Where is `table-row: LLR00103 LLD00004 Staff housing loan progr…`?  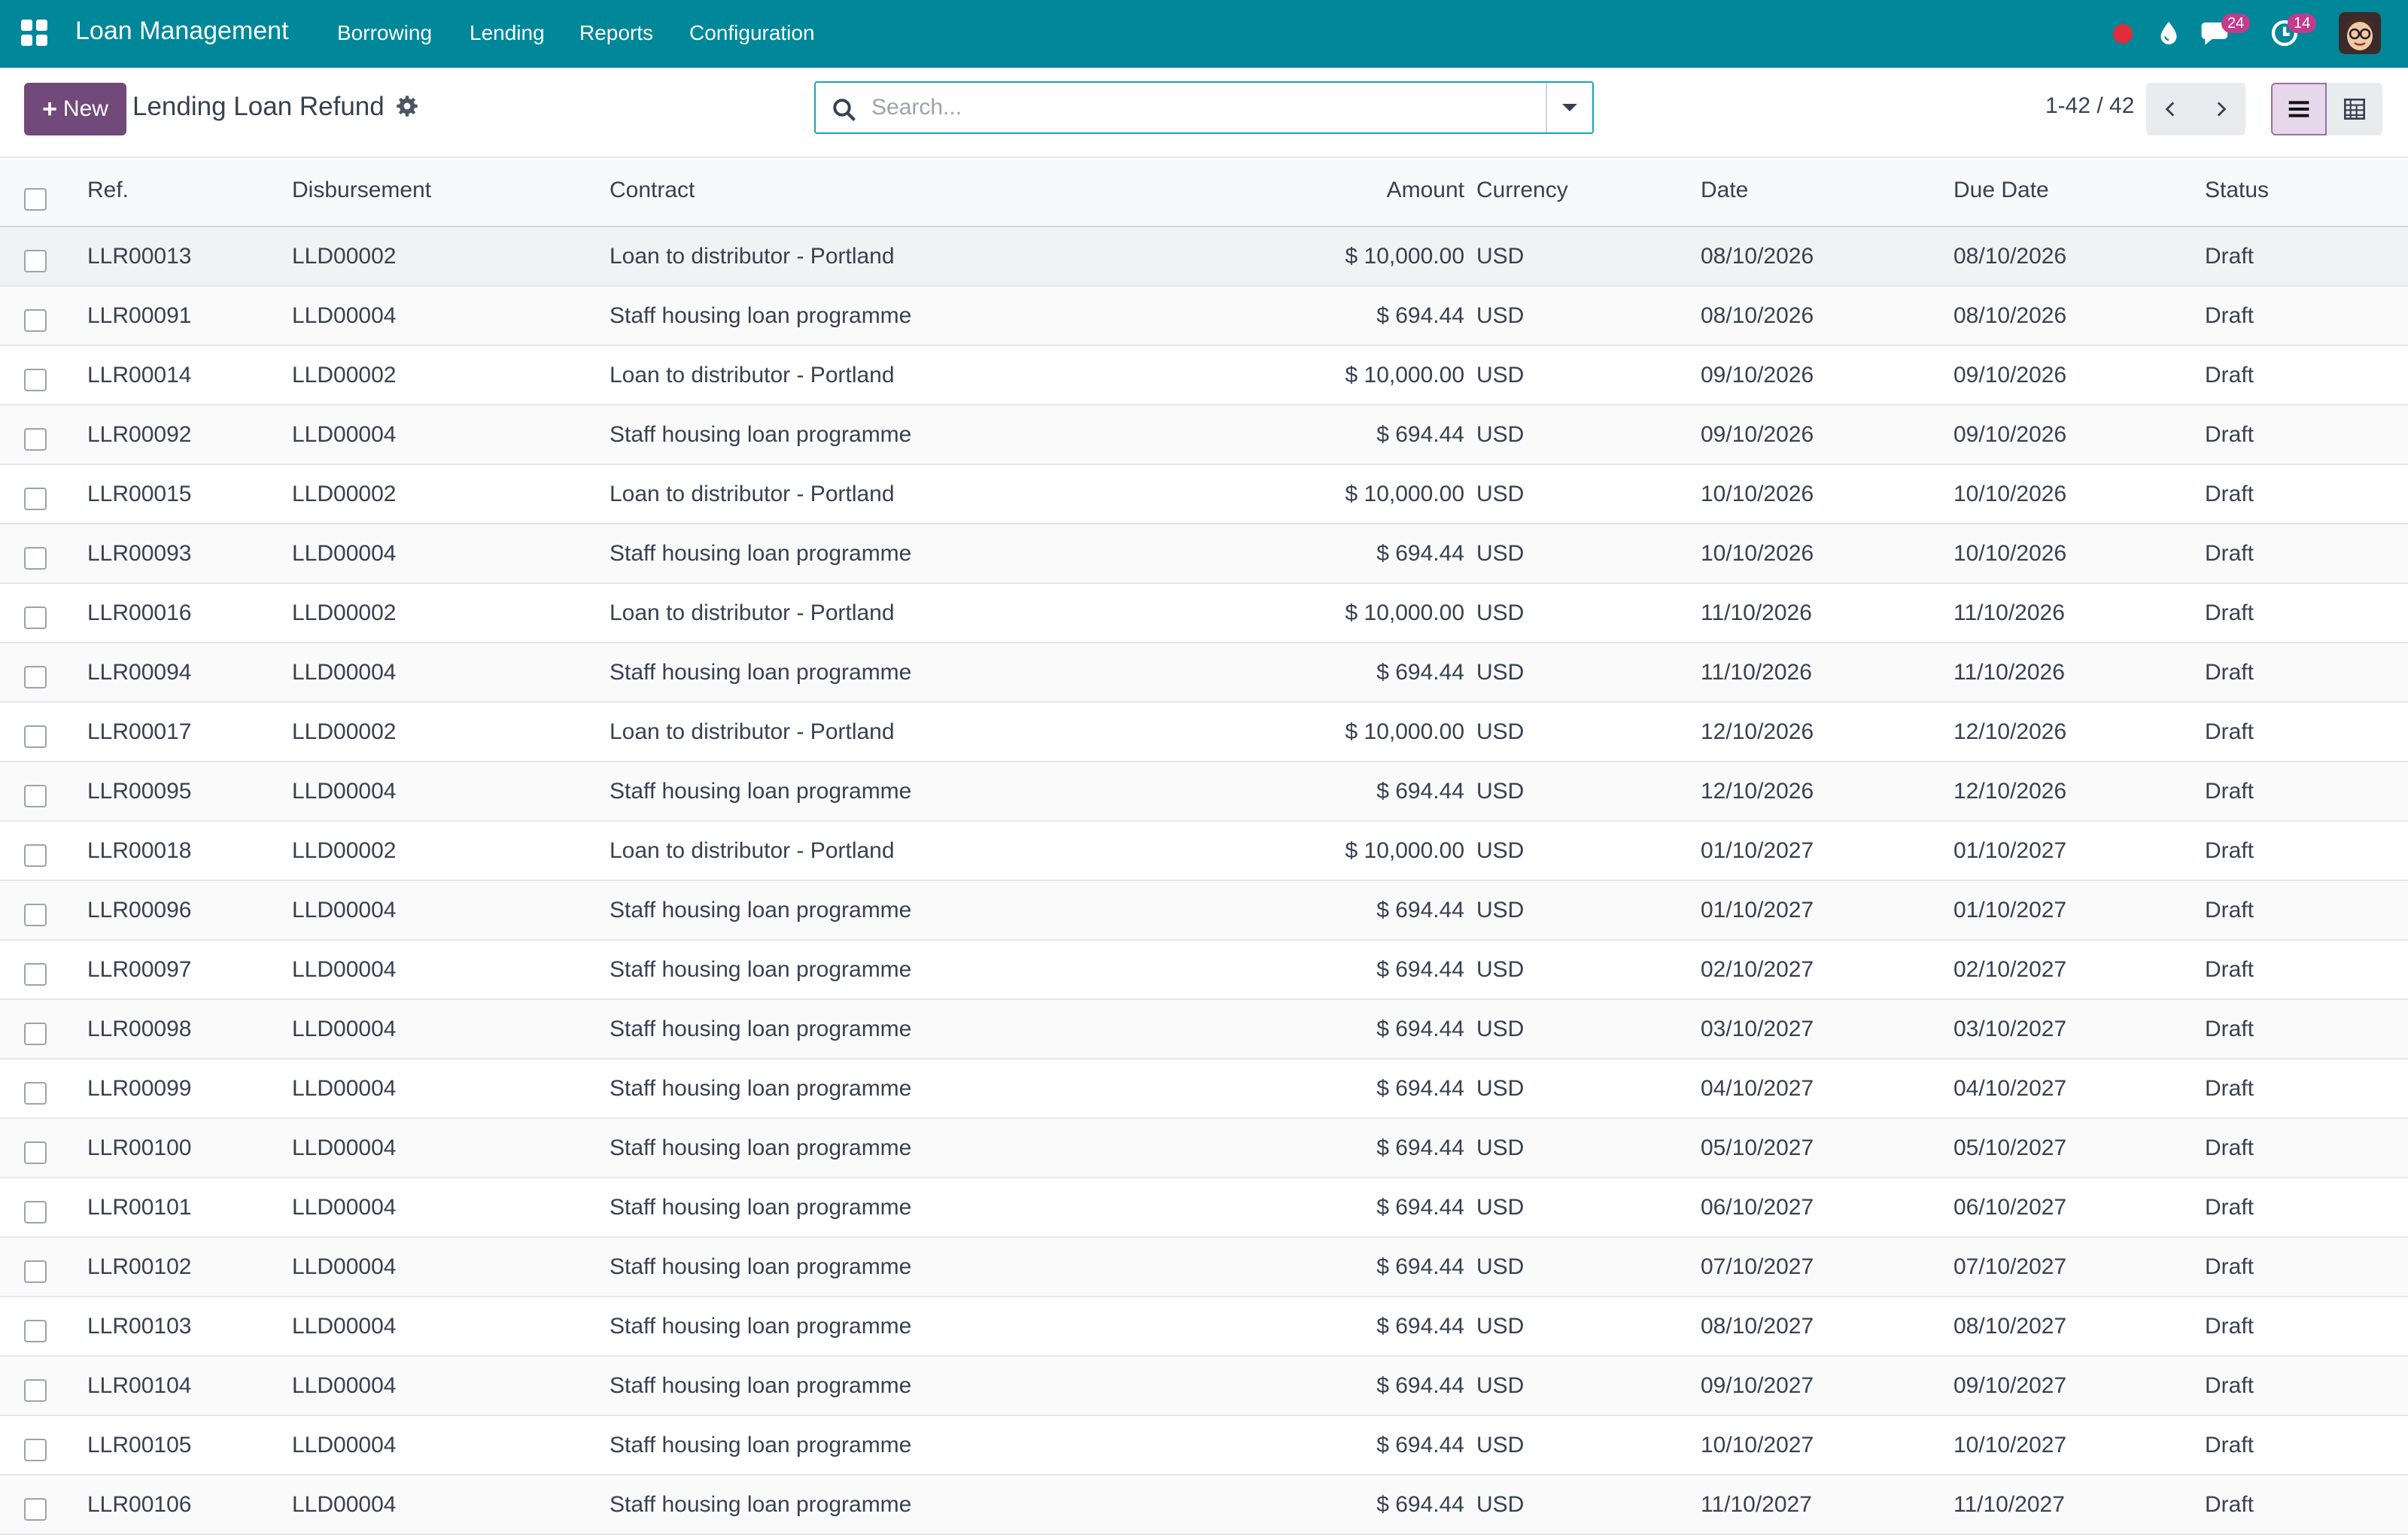 table-row: LLR00103 LLD00004 Staff housing loan progr… is located at coordinates (1204, 1327).